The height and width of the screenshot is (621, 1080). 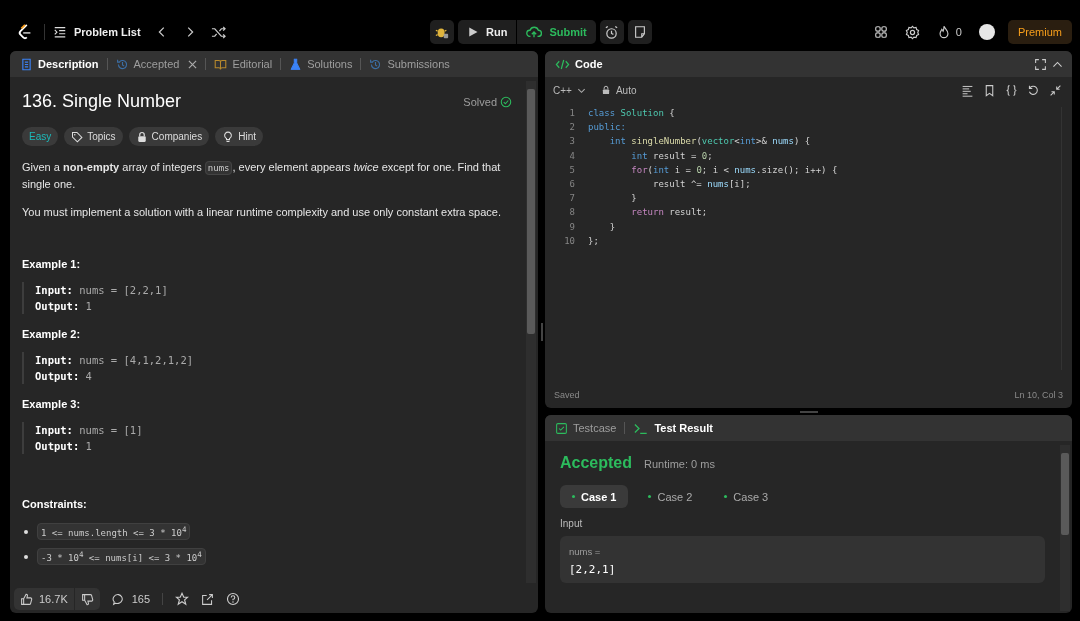 I want to click on panel-tab: Editorial, so click(x=243, y=64).